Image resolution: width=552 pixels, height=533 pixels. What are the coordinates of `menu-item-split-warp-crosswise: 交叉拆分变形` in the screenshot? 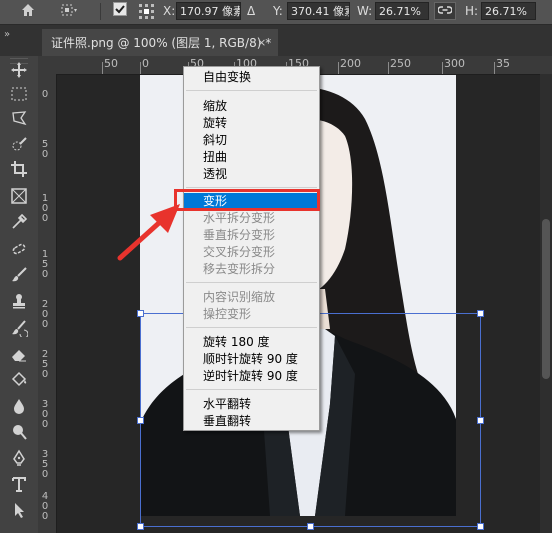 It's located at (239, 252).